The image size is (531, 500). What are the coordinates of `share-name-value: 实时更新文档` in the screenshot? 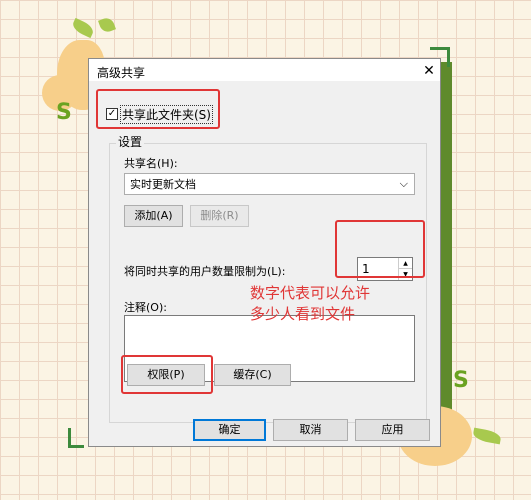 It's located at (163, 184).